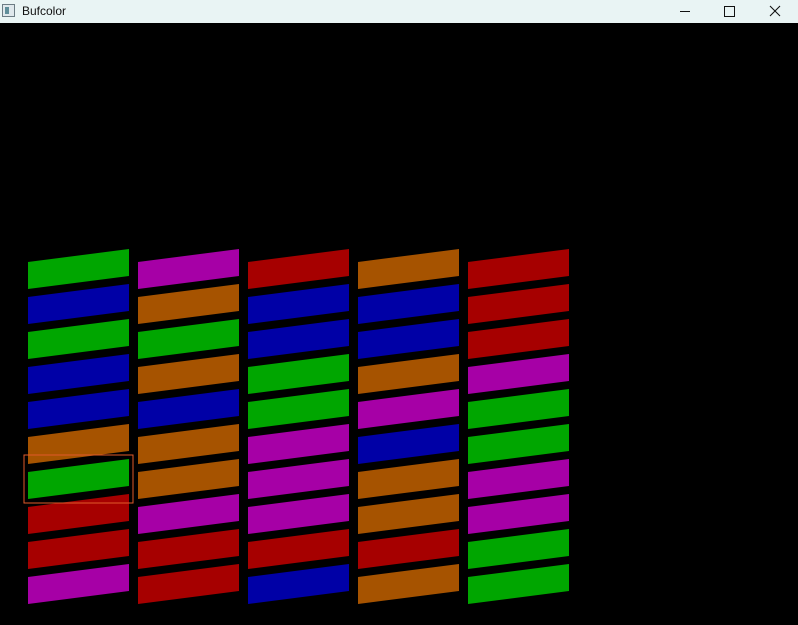 This screenshot has width=798, height=625. What do you see at coordinates (188, 409) in the screenshot?
I see `color-bar-c2-r5` at bounding box center [188, 409].